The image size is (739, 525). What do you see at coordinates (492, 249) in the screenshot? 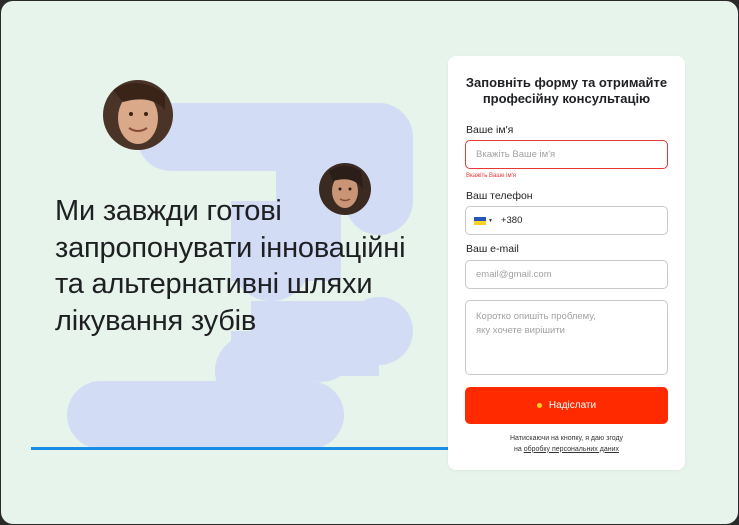
I see `email-label: Ваш e-mail` at bounding box center [492, 249].